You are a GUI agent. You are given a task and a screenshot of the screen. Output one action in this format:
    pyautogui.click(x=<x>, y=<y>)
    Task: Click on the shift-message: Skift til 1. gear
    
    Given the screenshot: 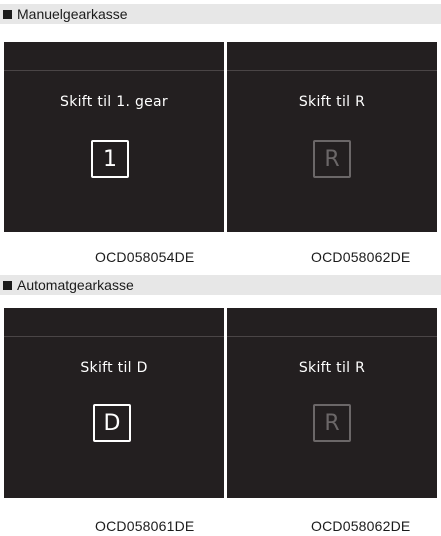 What is the action you would take?
    pyautogui.click(x=114, y=102)
    